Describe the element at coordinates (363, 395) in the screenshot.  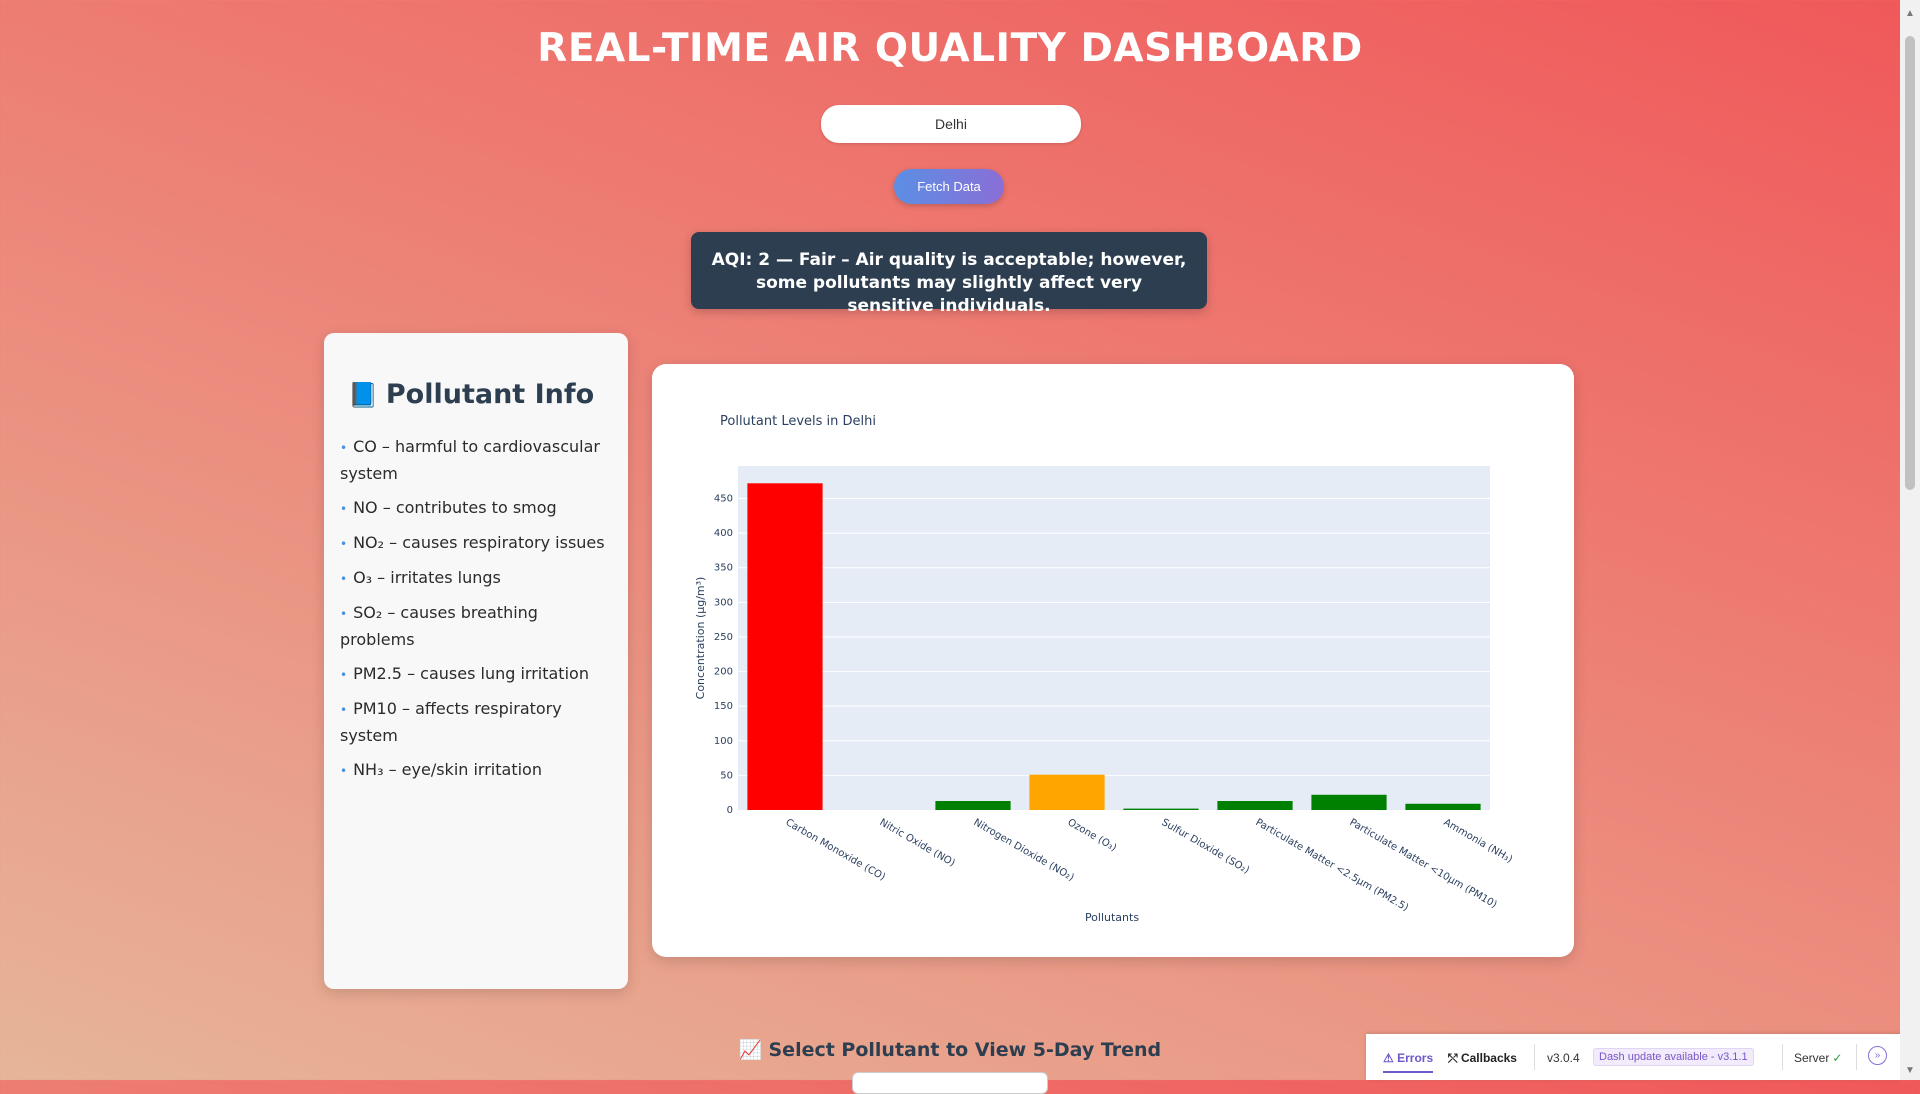
I see `book-icon: 📘` at that location.